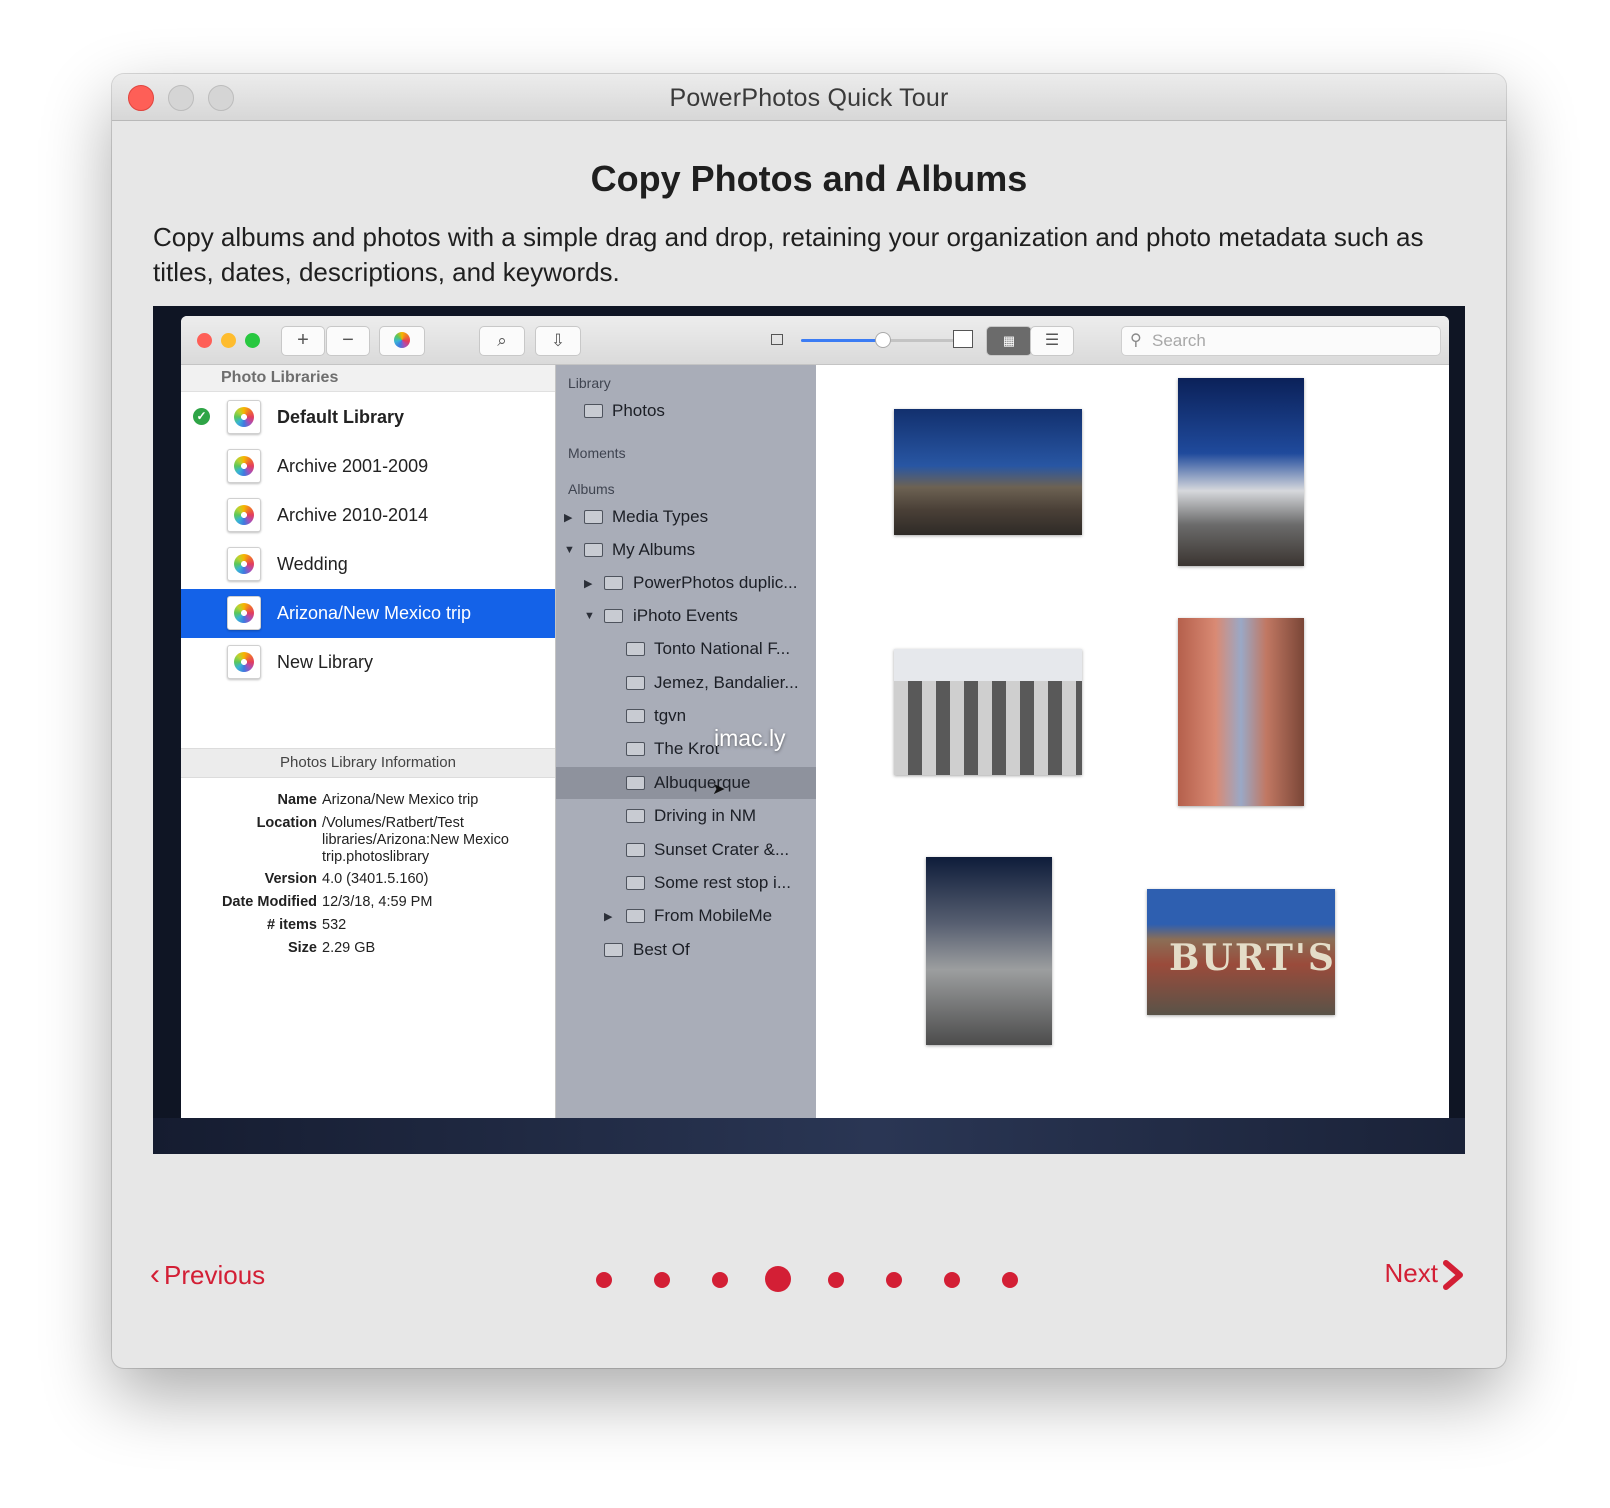 This screenshot has width=1610, height=1508. I want to click on previous-label: Previous, so click(215, 1275).